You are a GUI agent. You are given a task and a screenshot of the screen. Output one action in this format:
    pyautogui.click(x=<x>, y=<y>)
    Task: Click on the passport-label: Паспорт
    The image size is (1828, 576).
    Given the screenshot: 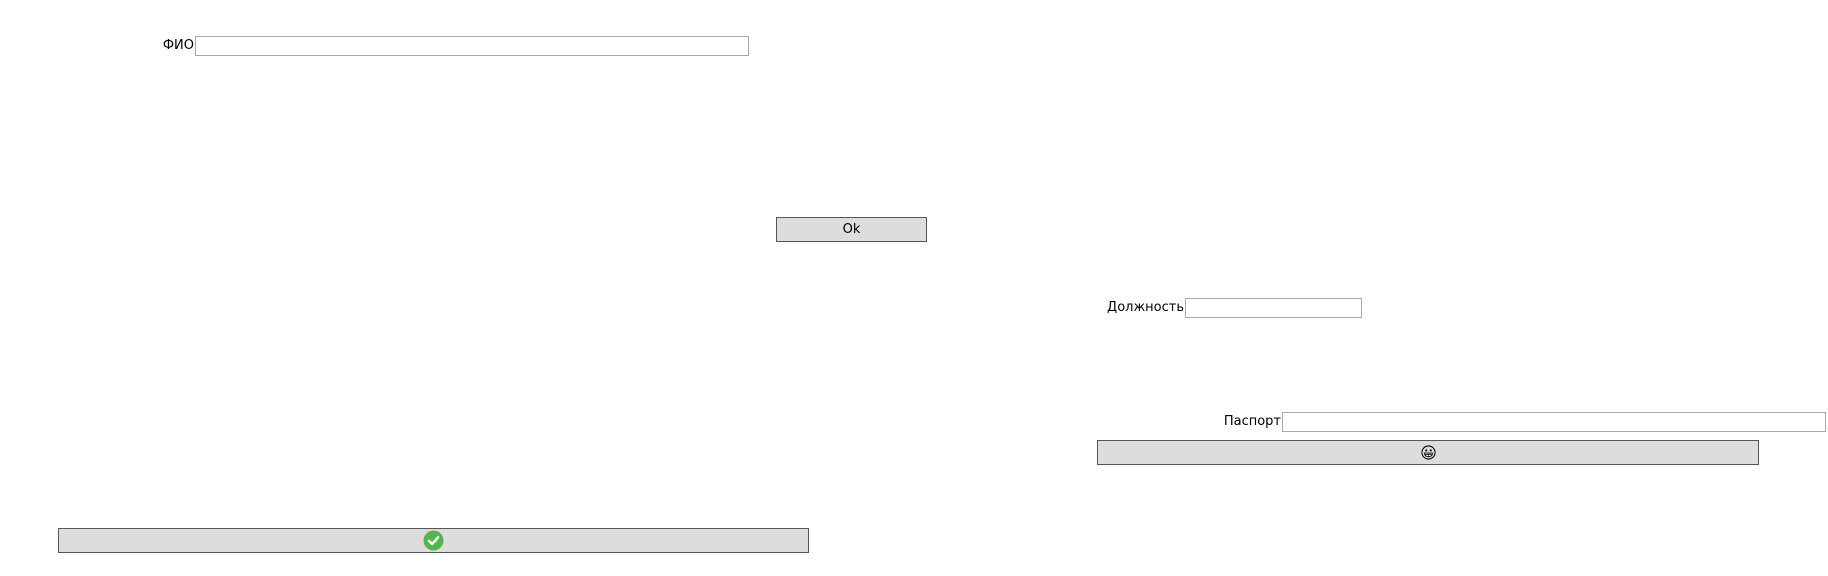 What is the action you would take?
    pyautogui.click(x=1252, y=421)
    